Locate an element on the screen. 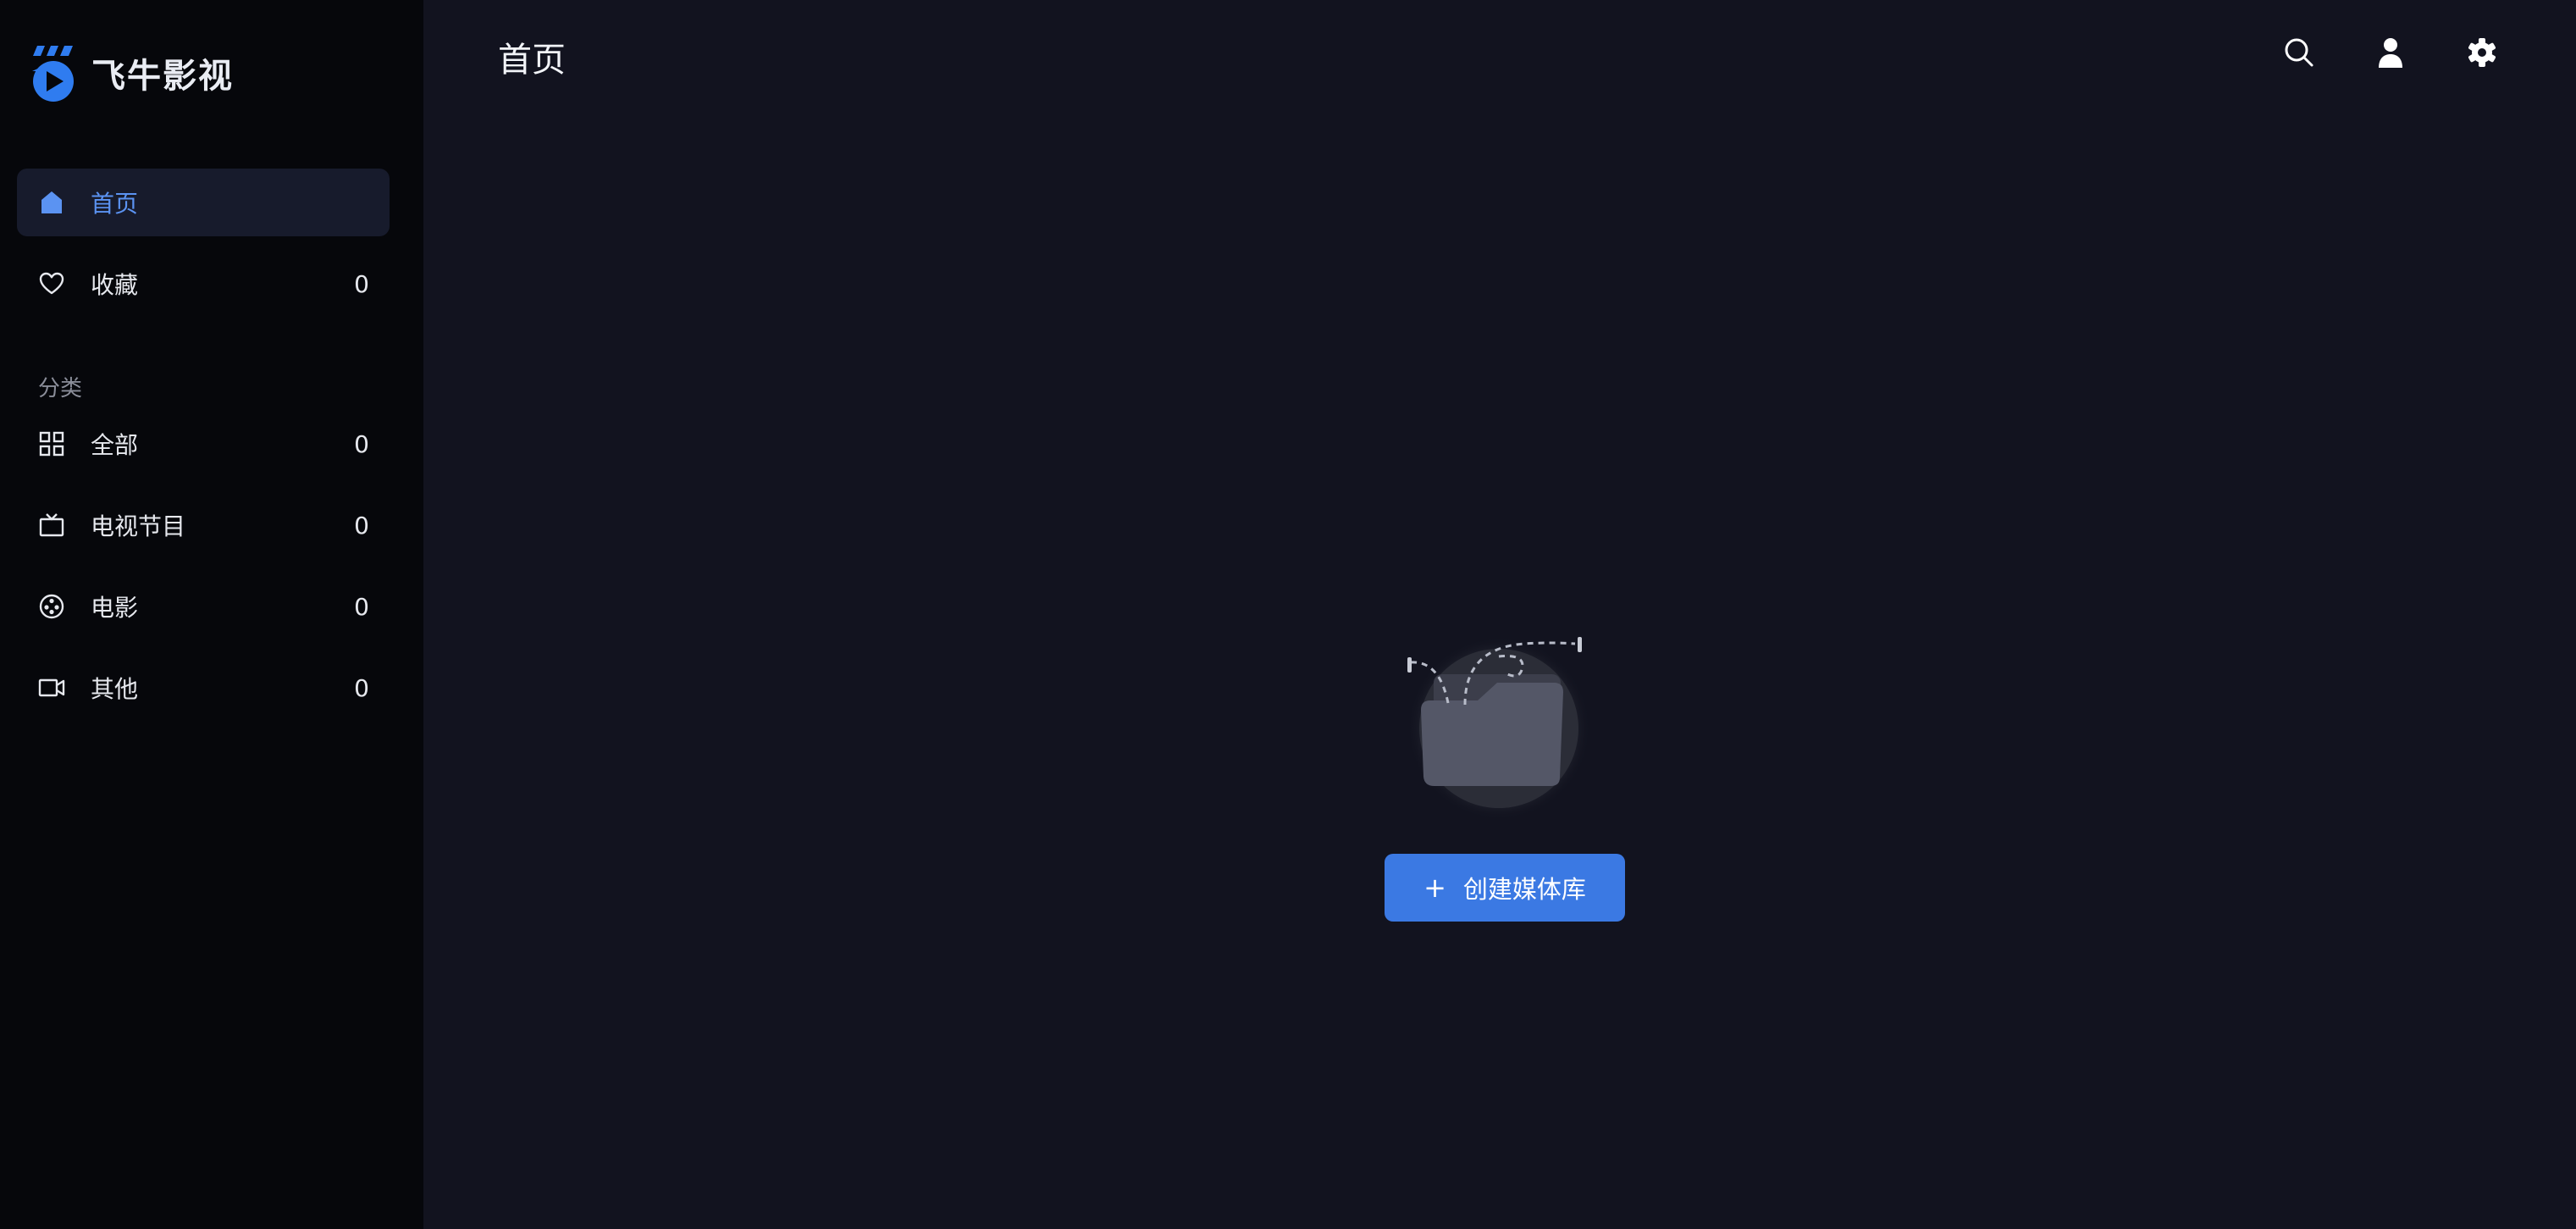 Image resolution: width=2576 pixels, height=1229 pixels. grid-icon is located at coordinates (52, 443).